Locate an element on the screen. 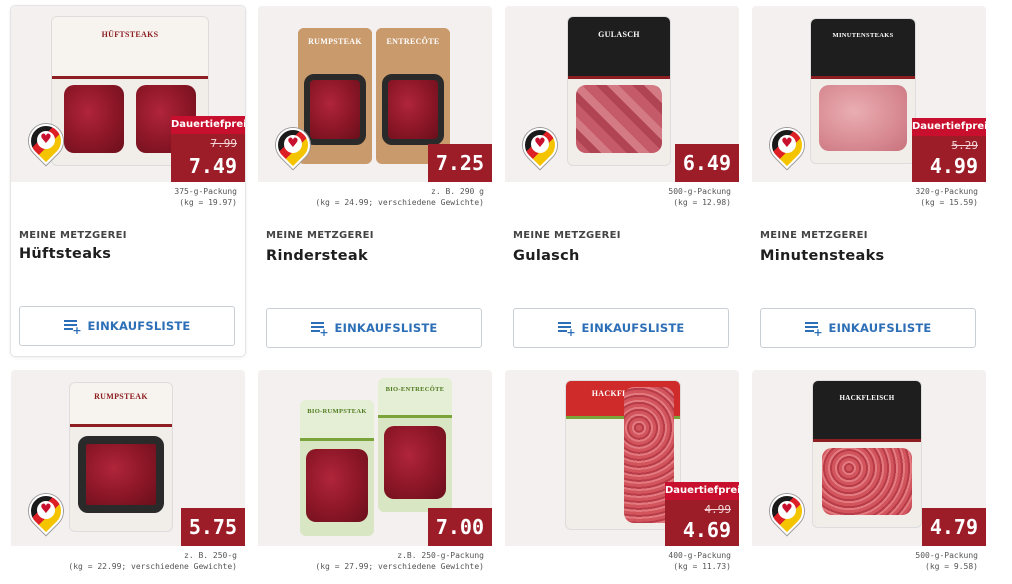 This screenshot has width=1012, height=584. product-image: GULASCH ♥ 6.49 is located at coordinates (622, 94).